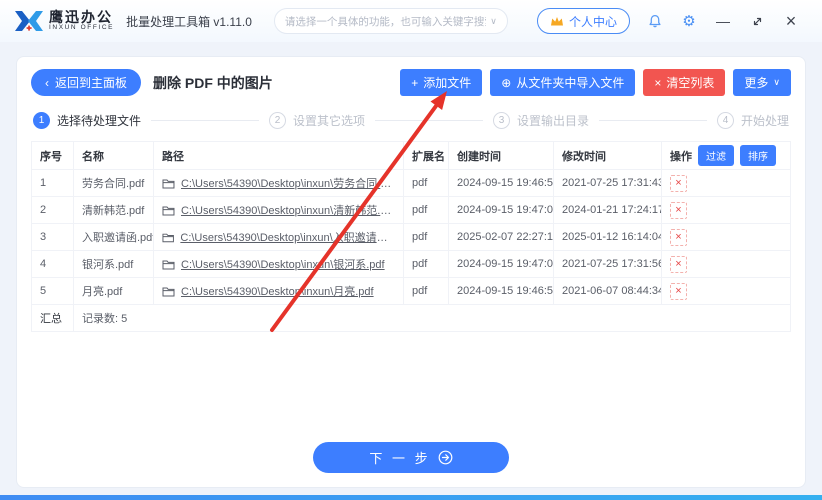  What do you see at coordinates (390, 21) in the screenshot?
I see `function-search-select: 请选择一个具体的功能，也可输入关键字搜索！ ∨` at bounding box center [390, 21].